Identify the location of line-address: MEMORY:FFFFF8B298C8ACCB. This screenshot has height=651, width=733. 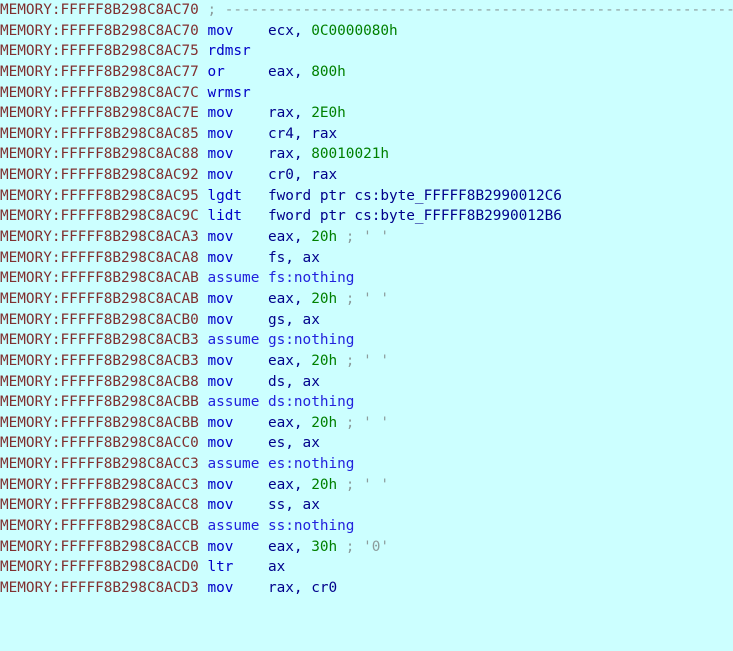
(104, 526).